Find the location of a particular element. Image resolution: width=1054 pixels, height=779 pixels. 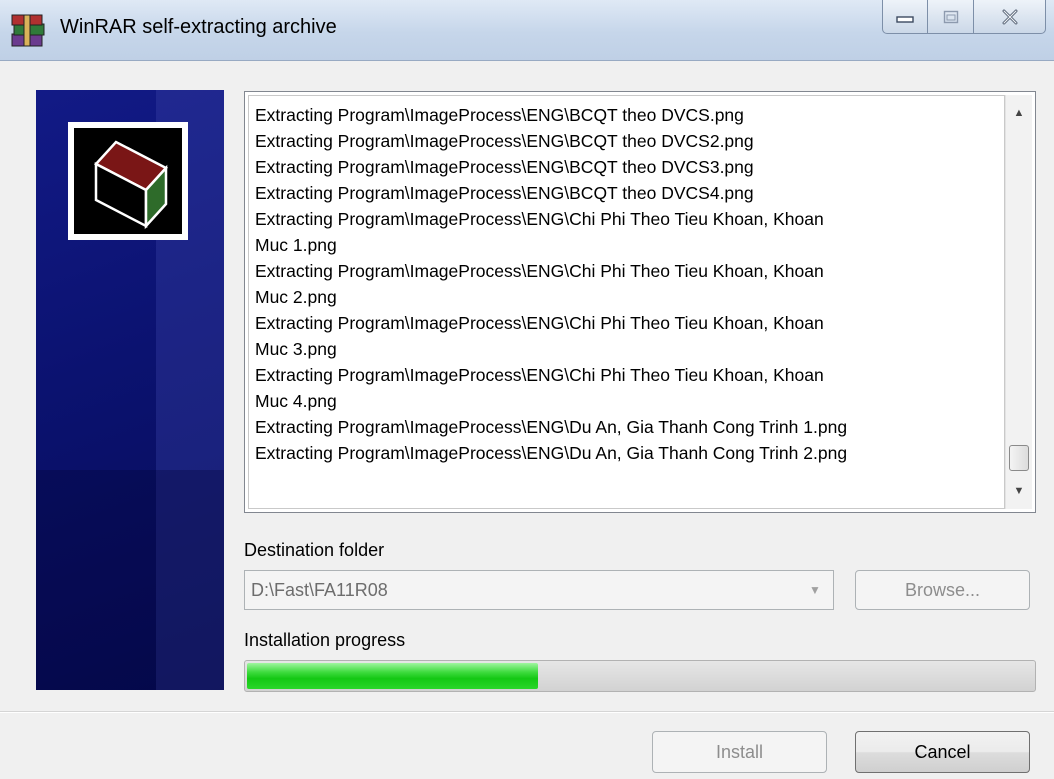

archive-logo is located at coordinates (128, 181).